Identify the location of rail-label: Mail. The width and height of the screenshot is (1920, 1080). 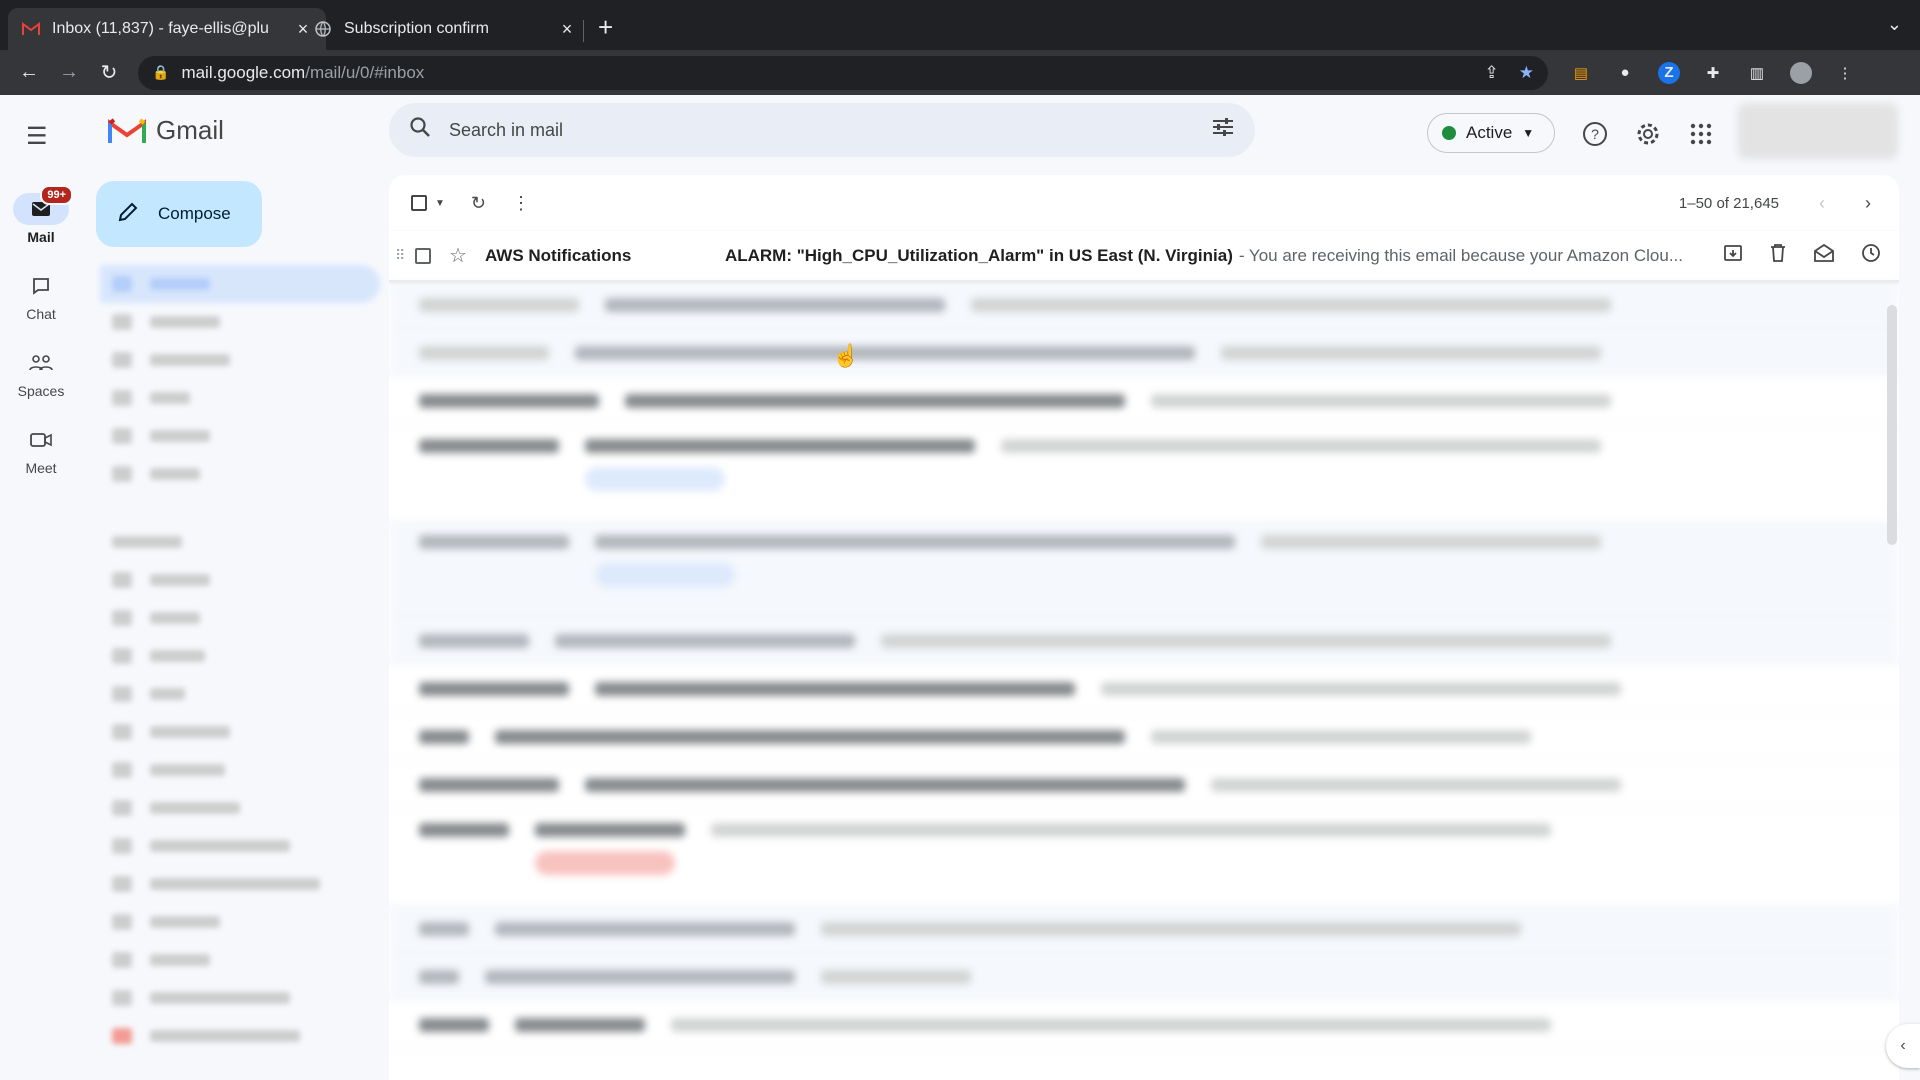
(41, 237).